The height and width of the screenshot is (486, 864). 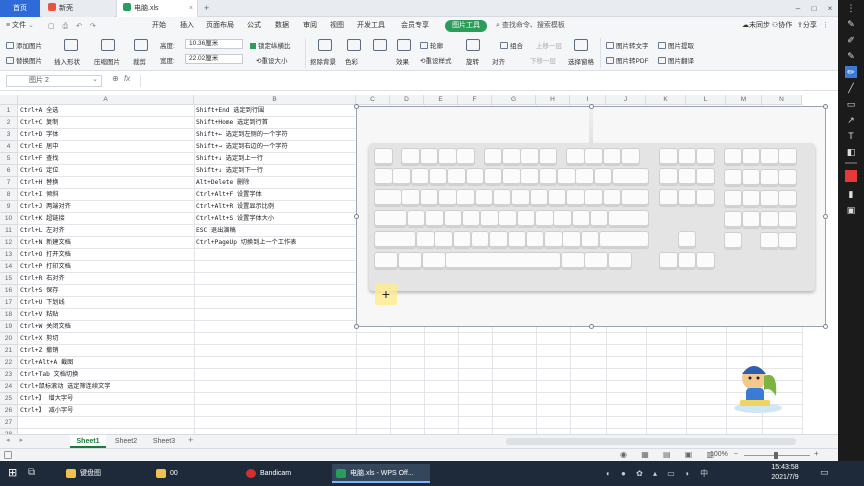 What do you see at coordinates (851, 152) in the screenshot?
I see `eraser-icon: ◧` at bounding box center [851, 152].